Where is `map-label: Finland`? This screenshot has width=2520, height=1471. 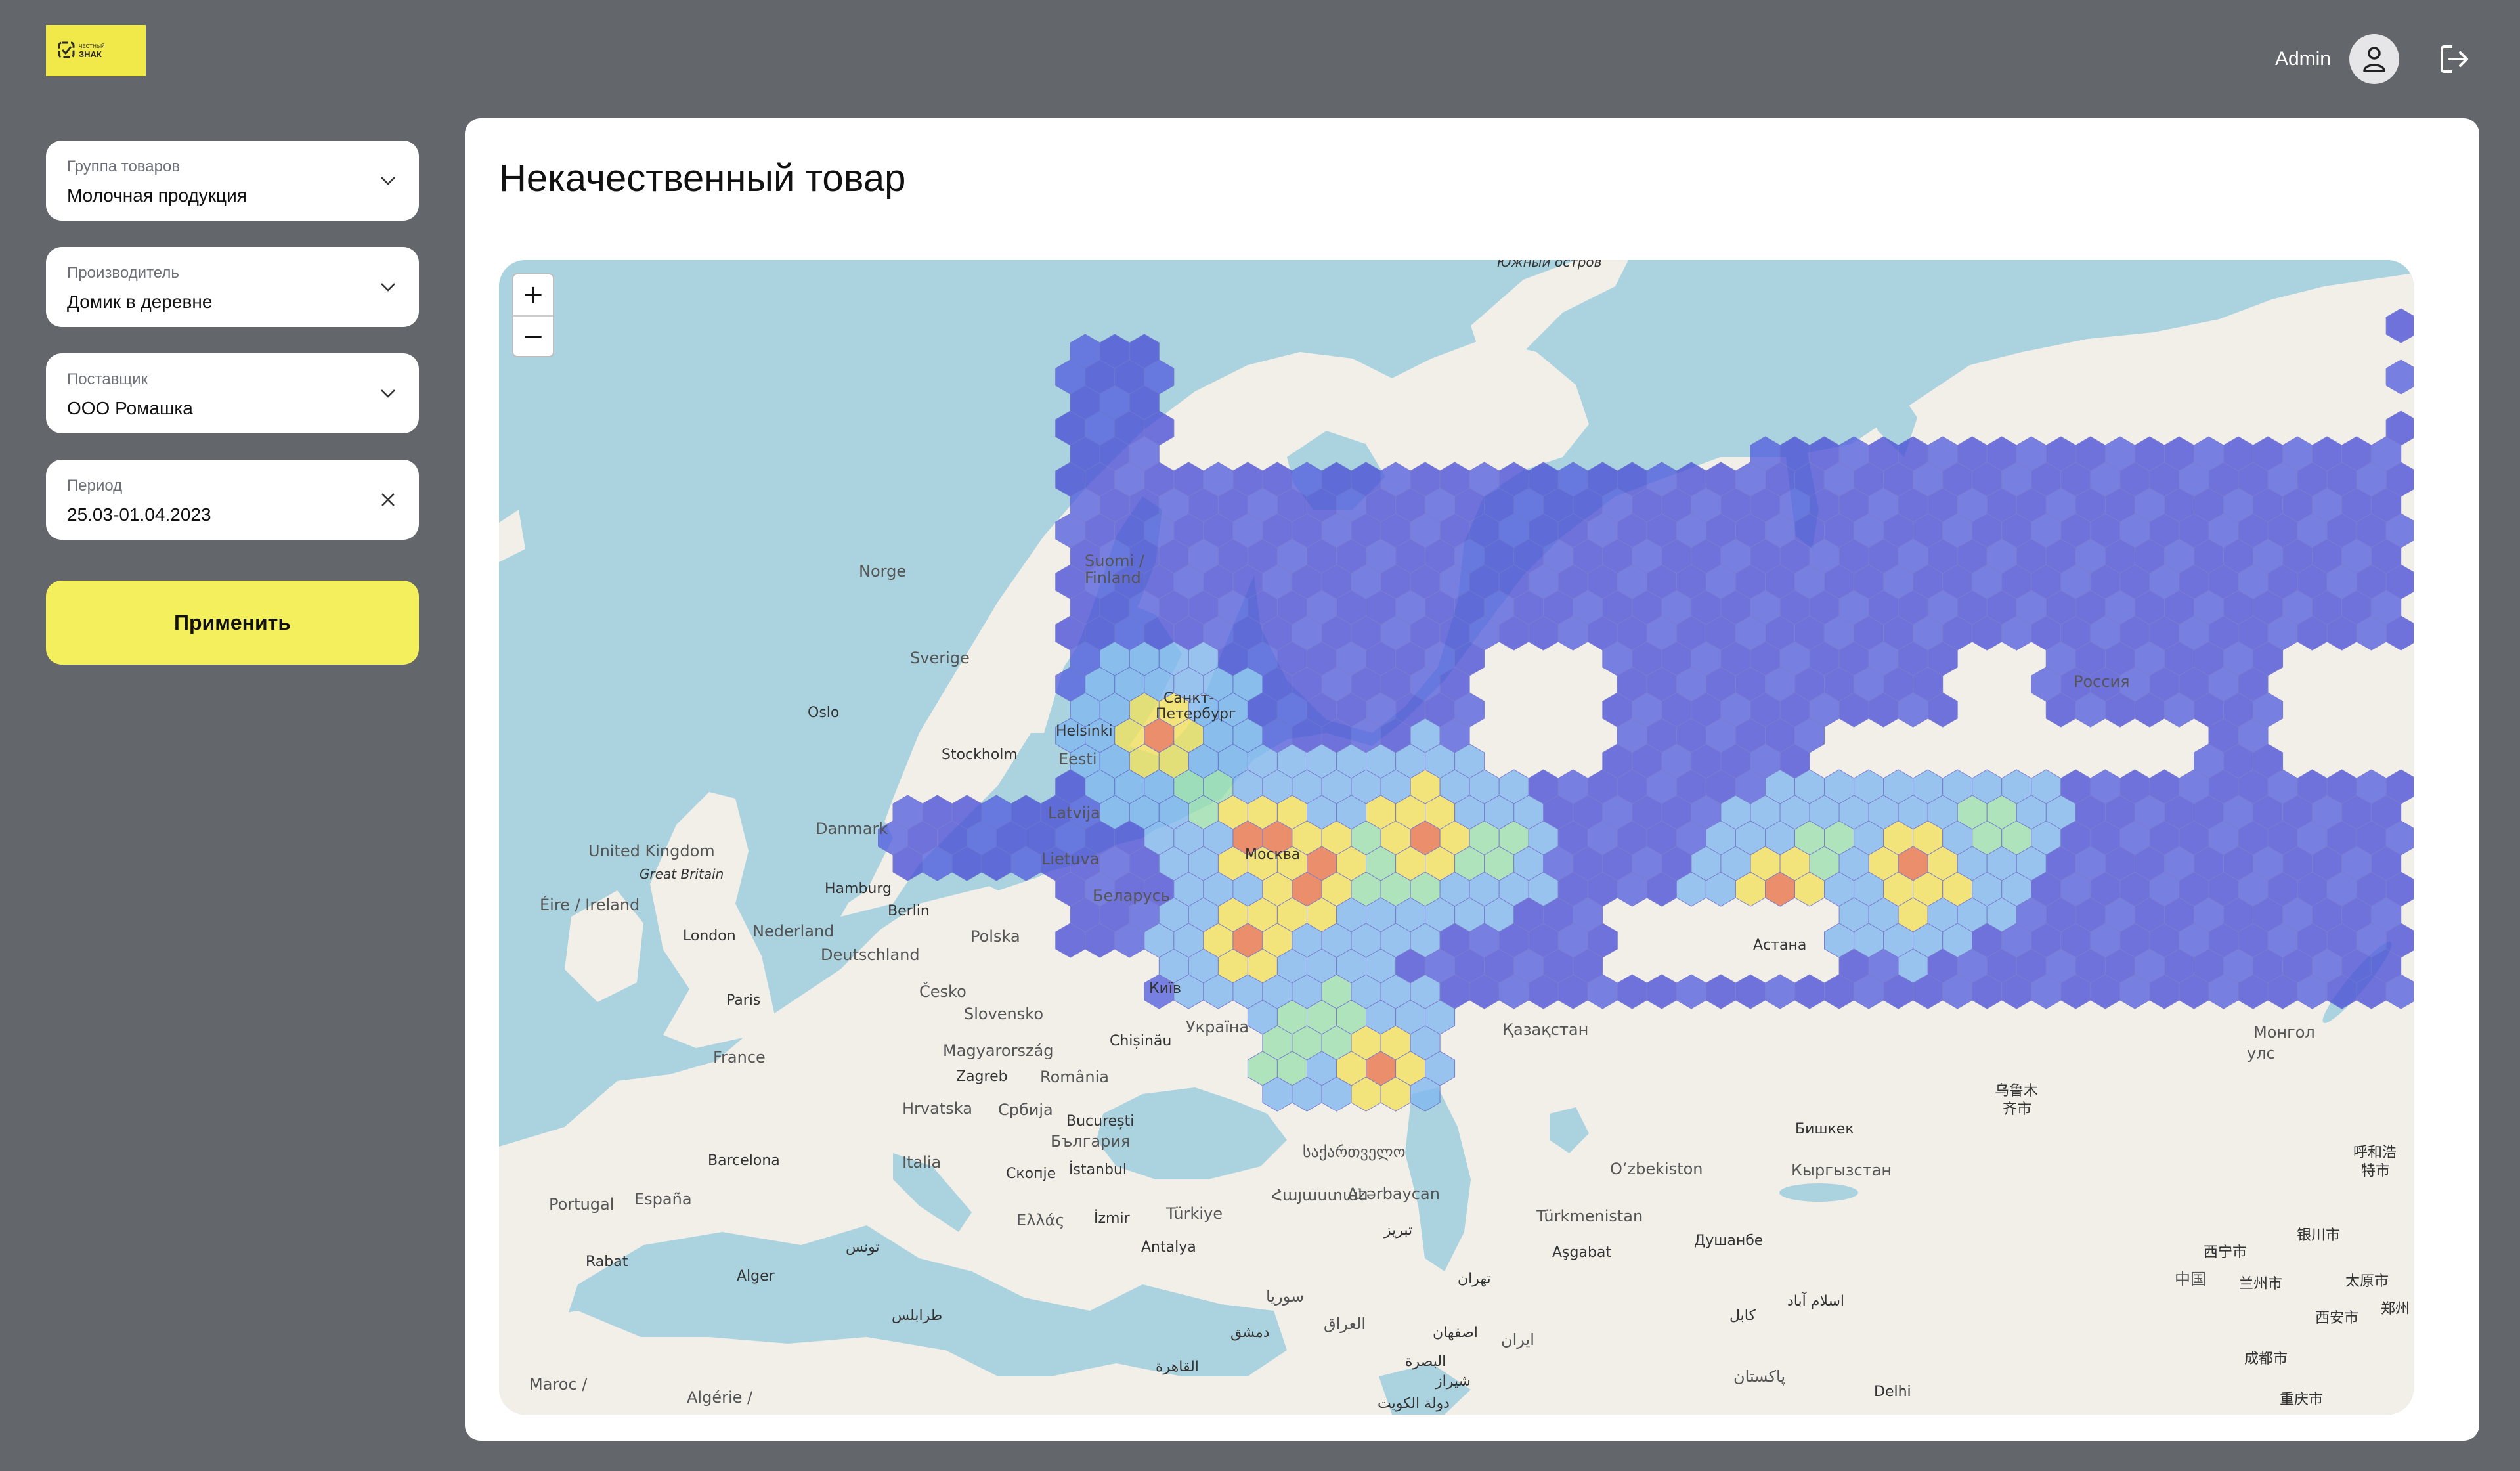 map-label: Finland is located at coordinates (1113, 578).